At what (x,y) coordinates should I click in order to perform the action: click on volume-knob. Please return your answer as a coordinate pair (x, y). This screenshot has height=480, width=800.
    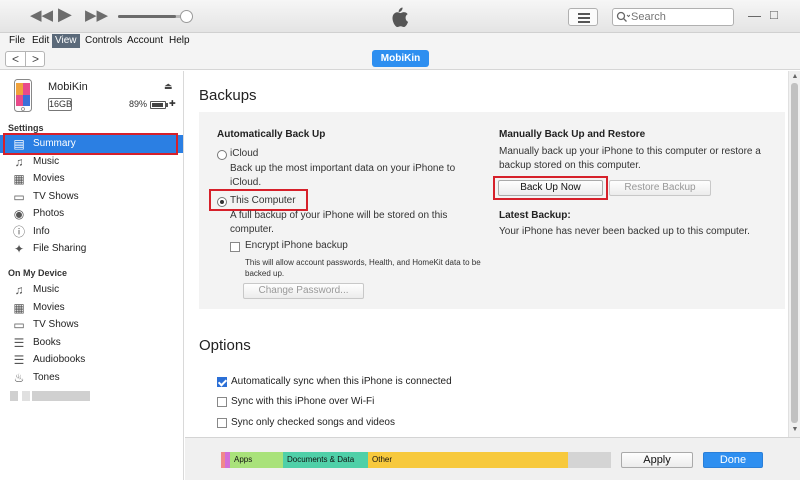
    Looking at the image, I should click on (186, 16).